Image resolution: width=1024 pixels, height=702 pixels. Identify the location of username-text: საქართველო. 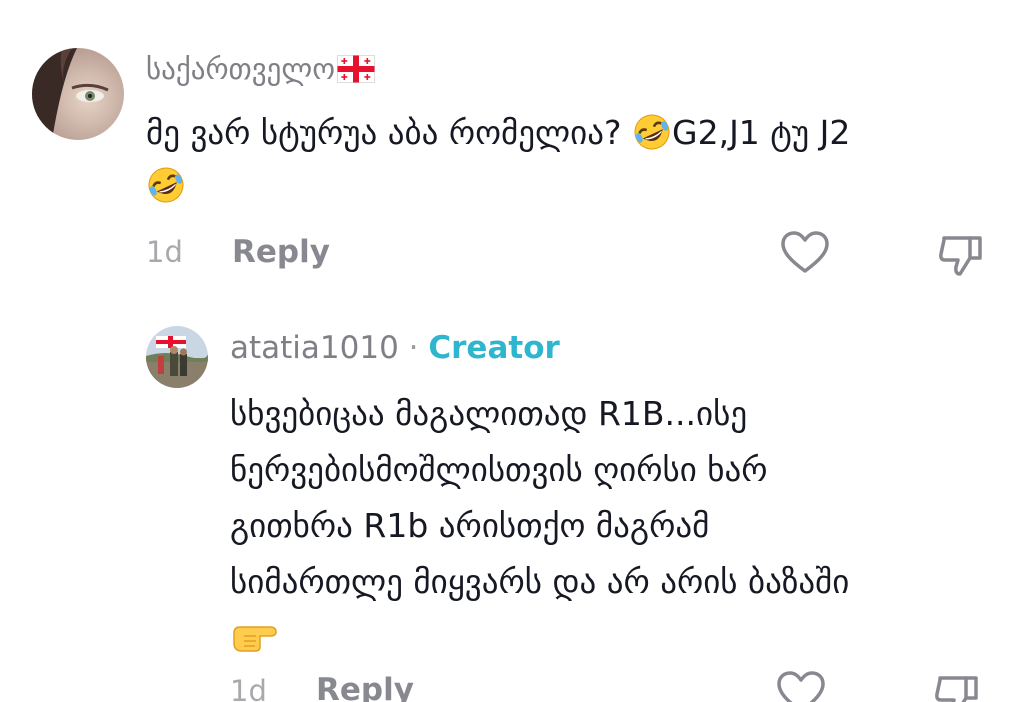
(241, 69).